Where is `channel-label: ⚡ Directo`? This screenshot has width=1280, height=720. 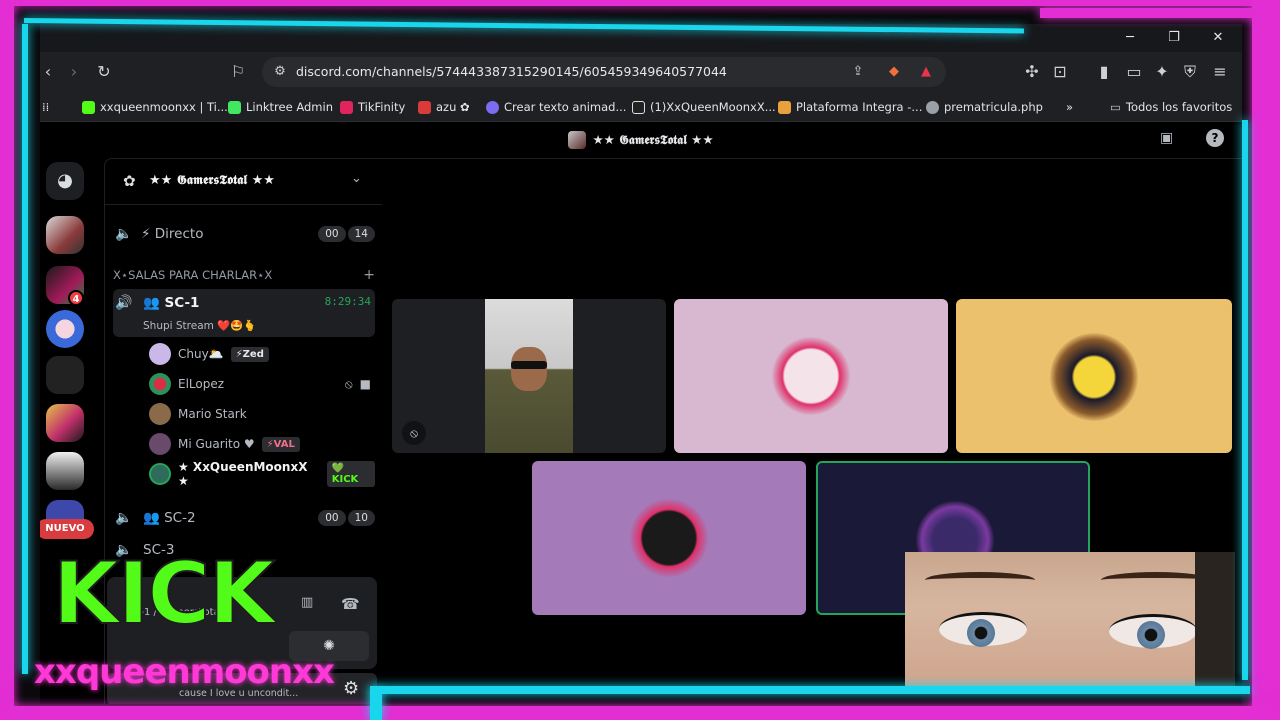 channel-label: ⚡ Directo is located at coordinates (172, 234).